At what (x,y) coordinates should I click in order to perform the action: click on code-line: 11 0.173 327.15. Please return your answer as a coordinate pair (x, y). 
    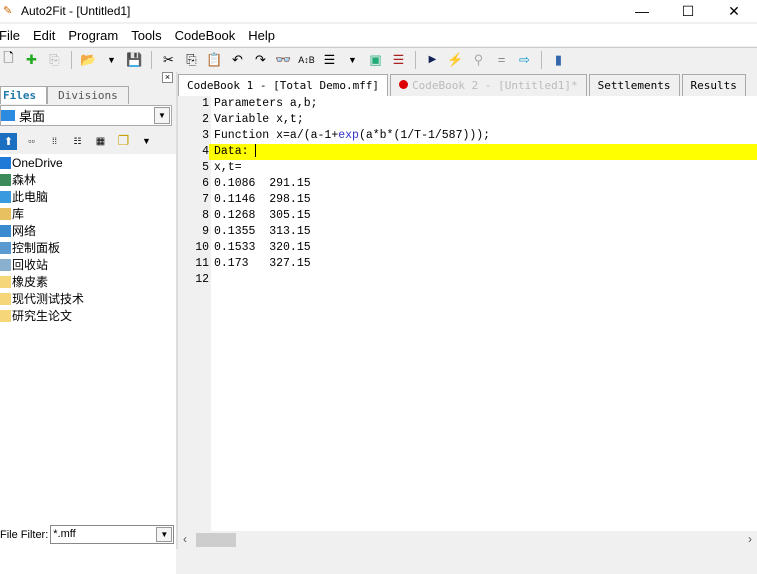
    Looking at the image, I should click on (467, 264).